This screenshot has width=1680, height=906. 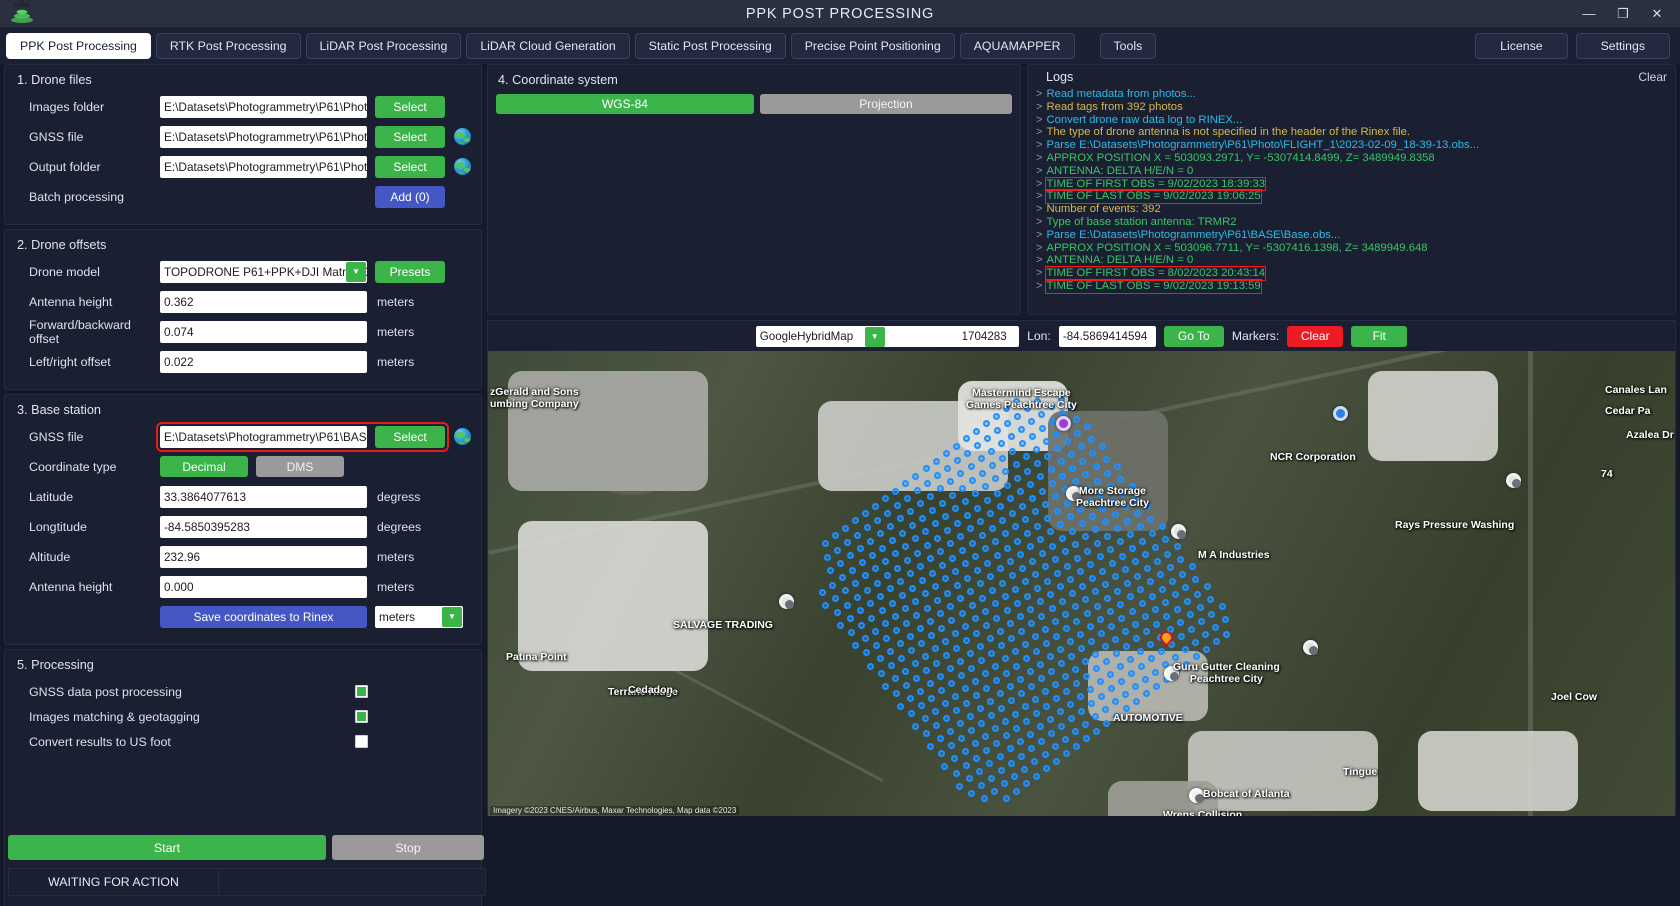 What do you see at coordinates (263, 166) in the screenshot?
I see `output-folder-input: E:\Datasets\Photogrammetry\P61\Photo\F` at bounding box center [263, 166].